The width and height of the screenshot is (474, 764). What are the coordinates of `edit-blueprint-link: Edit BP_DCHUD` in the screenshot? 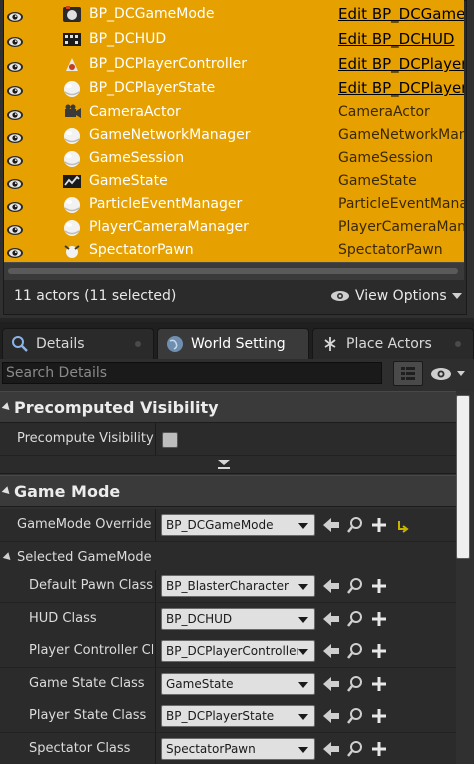 It's located at (396, 39).